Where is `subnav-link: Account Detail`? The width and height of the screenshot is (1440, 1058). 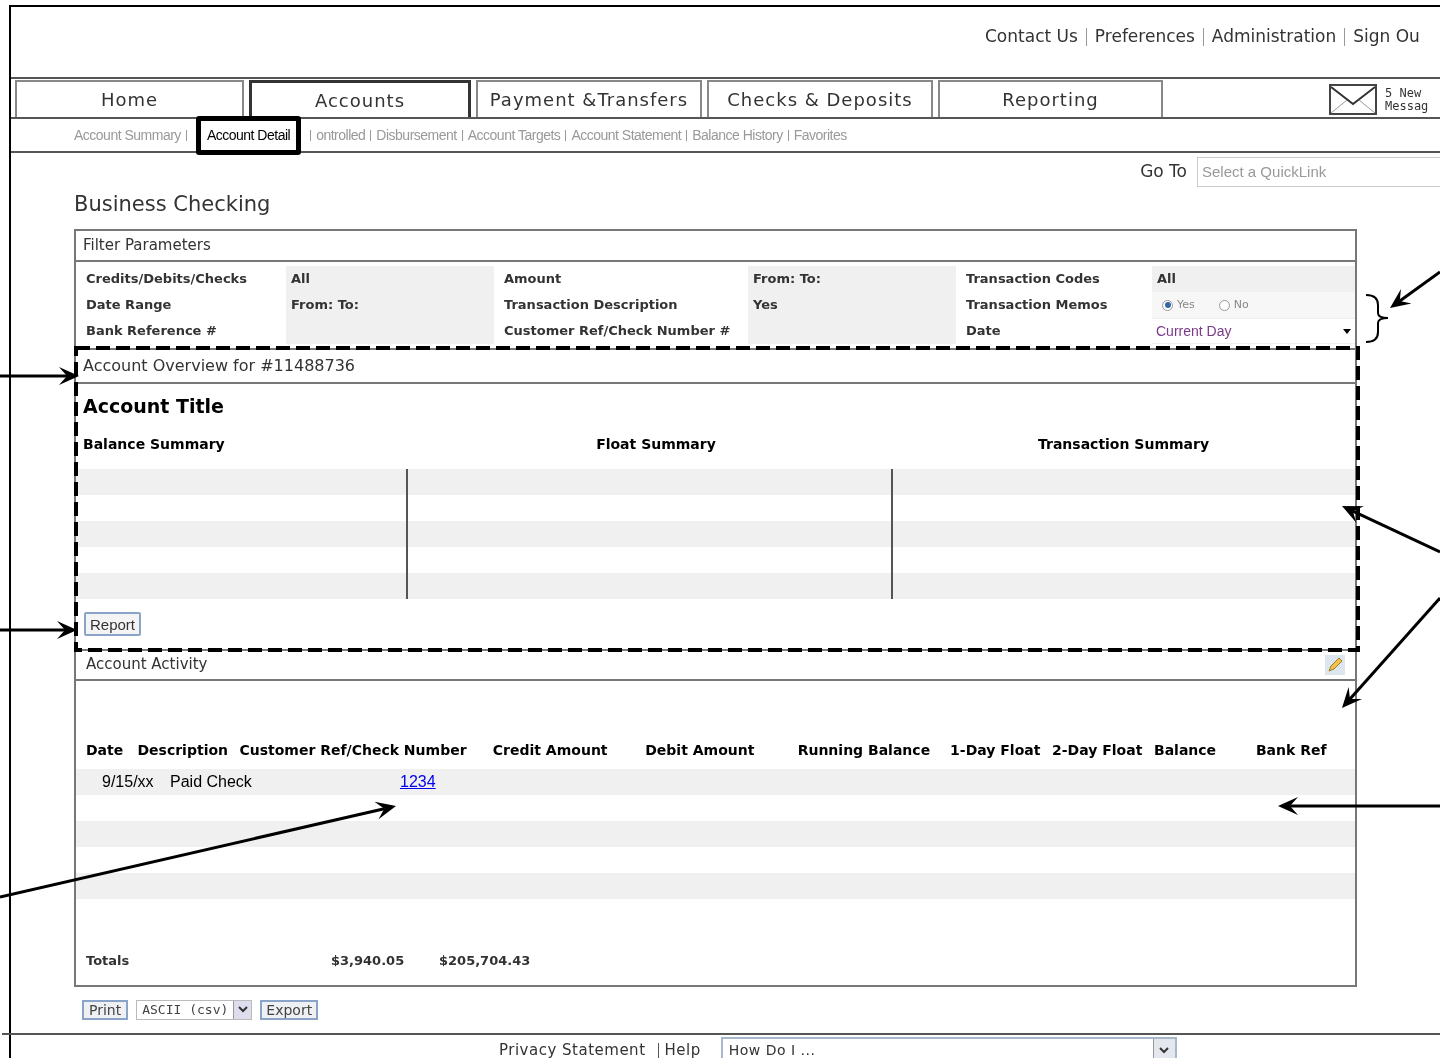 subnav-link: Account Detail is located at coordinates (248, 135).